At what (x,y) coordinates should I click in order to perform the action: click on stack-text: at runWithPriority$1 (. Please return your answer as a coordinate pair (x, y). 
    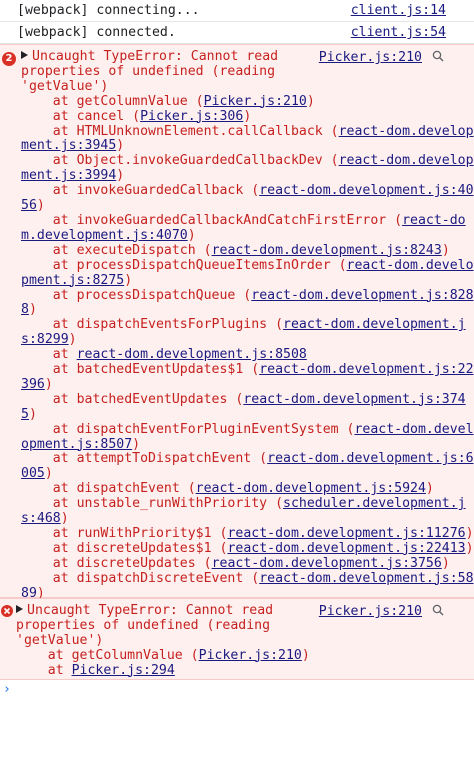
    Looking at the image, I should click on (124, 533).